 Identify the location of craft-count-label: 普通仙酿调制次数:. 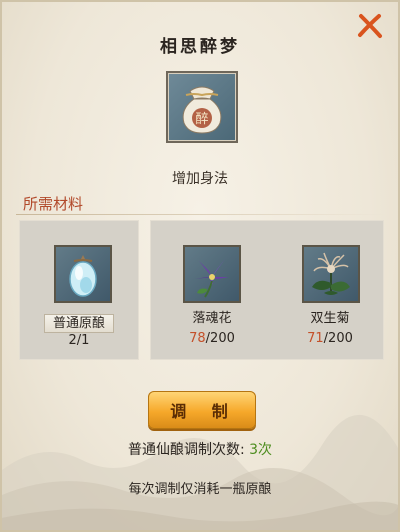
(186, 450).